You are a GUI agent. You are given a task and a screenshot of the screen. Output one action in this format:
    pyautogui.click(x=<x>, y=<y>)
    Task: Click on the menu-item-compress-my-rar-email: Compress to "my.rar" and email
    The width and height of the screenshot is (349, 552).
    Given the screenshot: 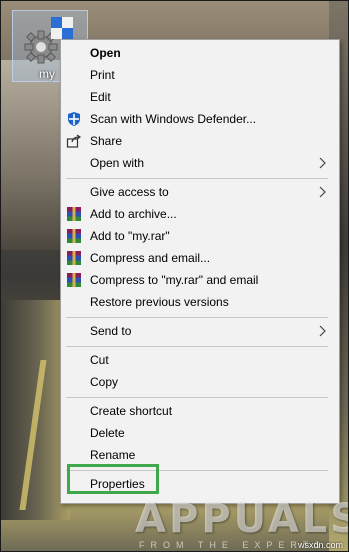 What is the action you would take?
    pyautogui.click(x=200, y=280)
    